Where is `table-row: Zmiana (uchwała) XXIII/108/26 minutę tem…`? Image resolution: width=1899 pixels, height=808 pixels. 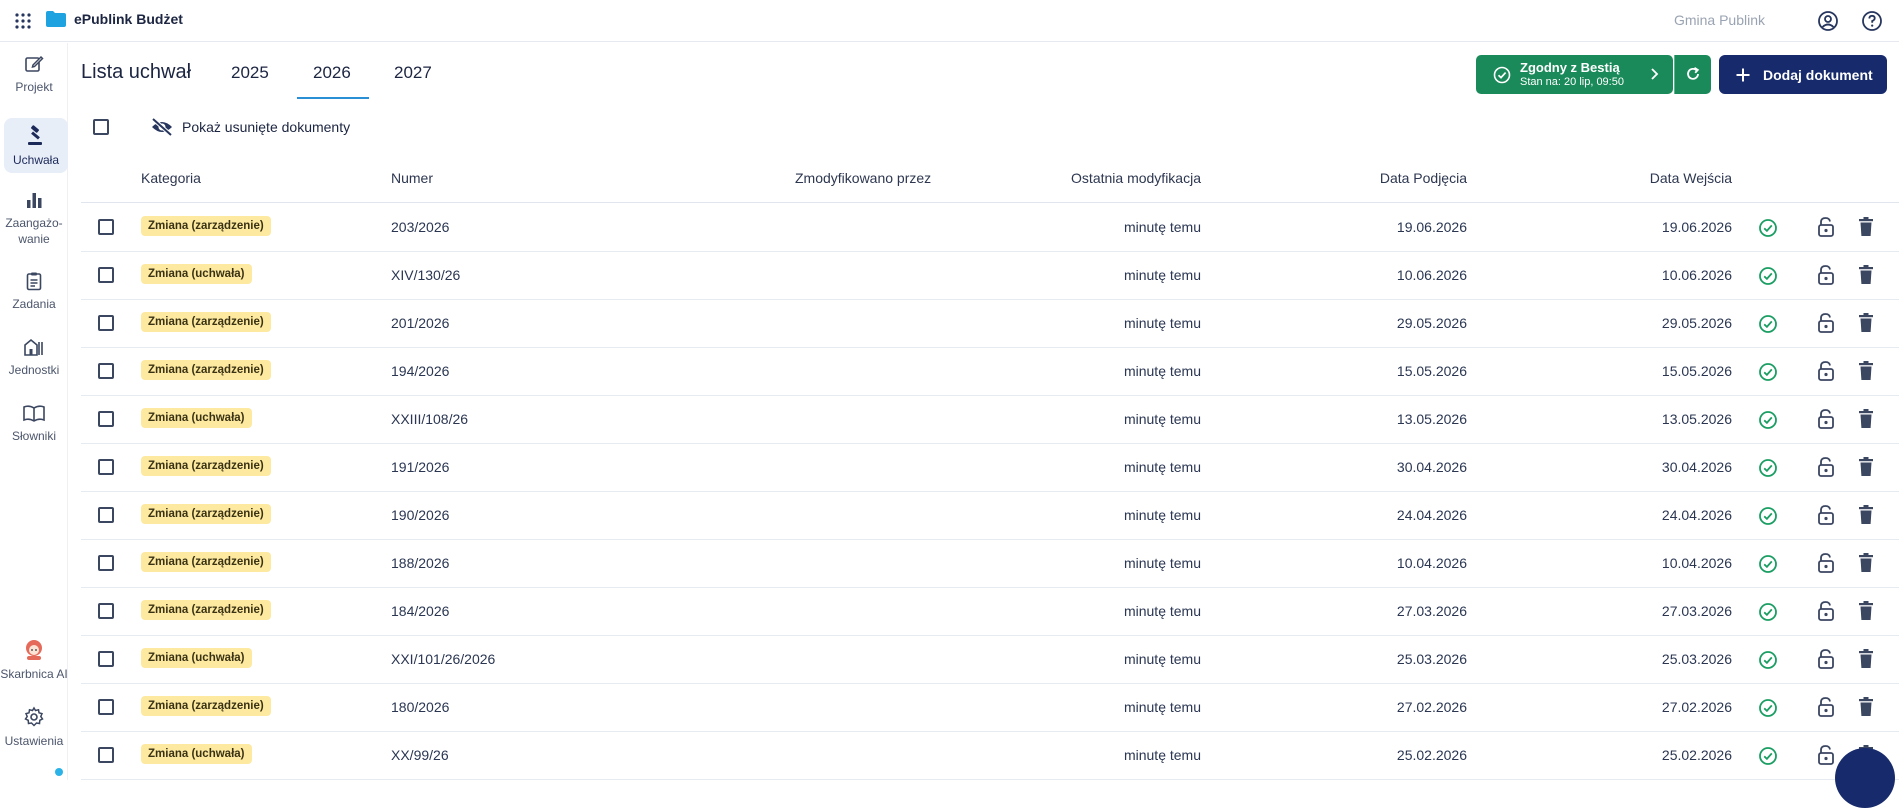
table-row: Zmiana (uchwała) XXIII/108/26 minutę tem… is located at coordinates (990, 420).